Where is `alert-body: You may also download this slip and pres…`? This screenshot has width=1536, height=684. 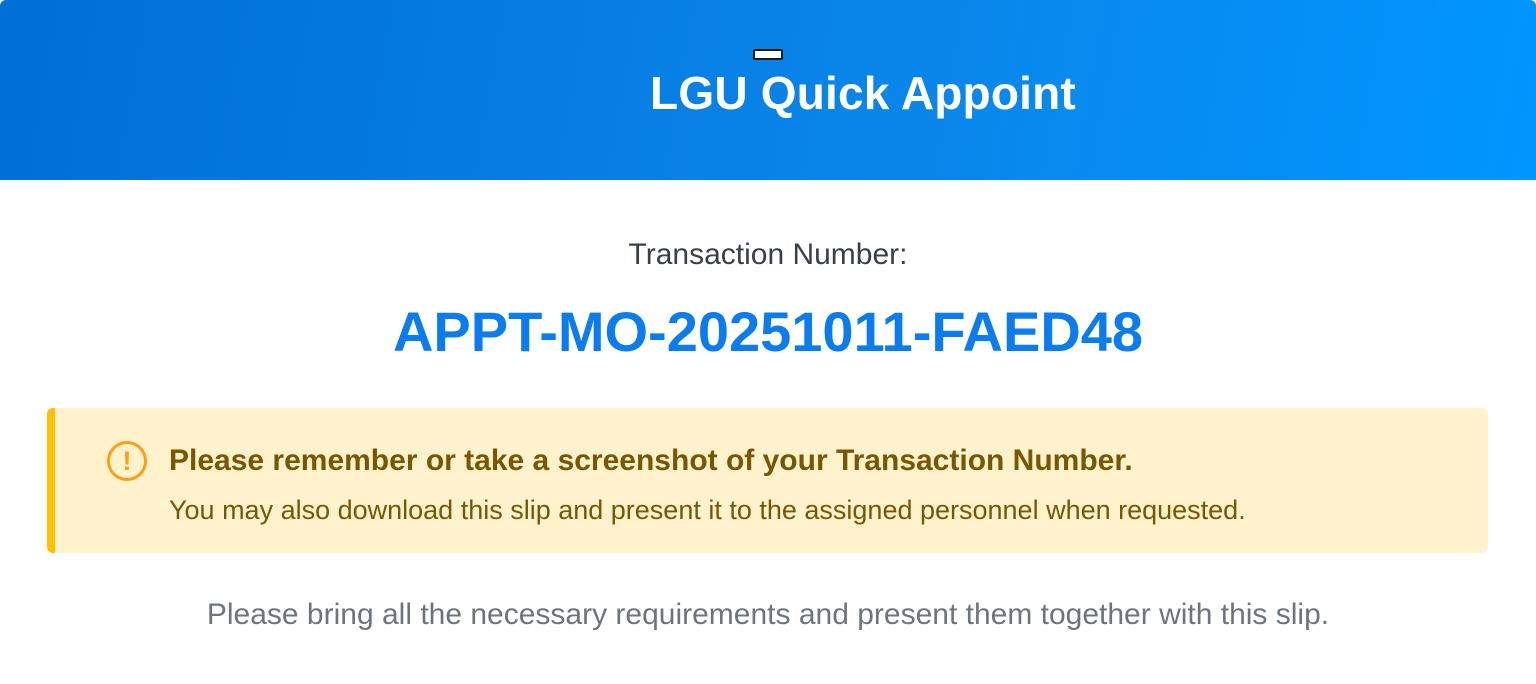 alert-body: You may also download this slip and pres… is located at coordinates (707, 510).